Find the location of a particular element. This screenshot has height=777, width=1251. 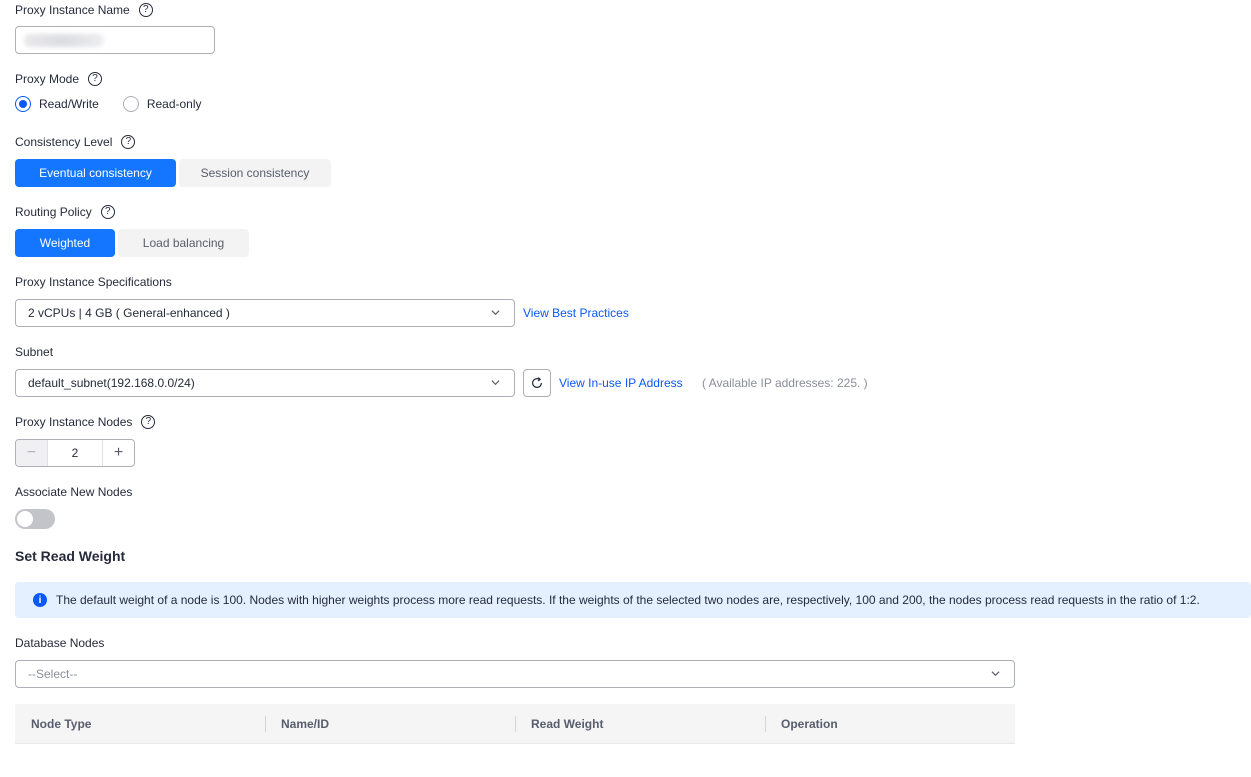

specs-select: 2 vCPUs | 4 GB ( General-enhanced ) is located at coordinates (265, 313).